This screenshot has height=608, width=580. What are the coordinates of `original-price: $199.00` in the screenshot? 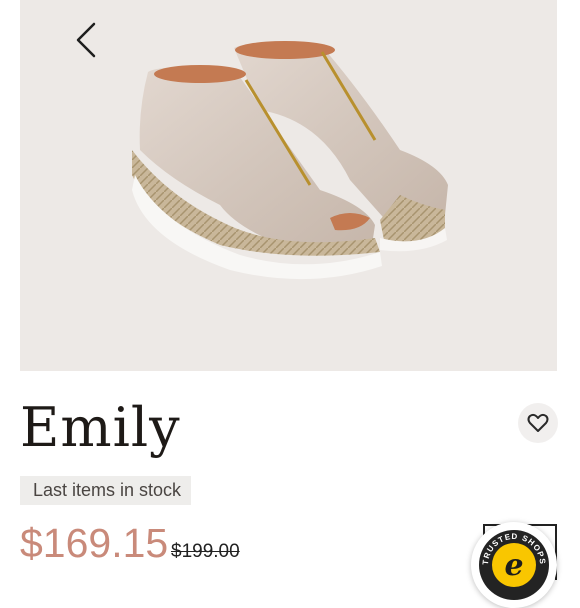 It's located at (205, 551).